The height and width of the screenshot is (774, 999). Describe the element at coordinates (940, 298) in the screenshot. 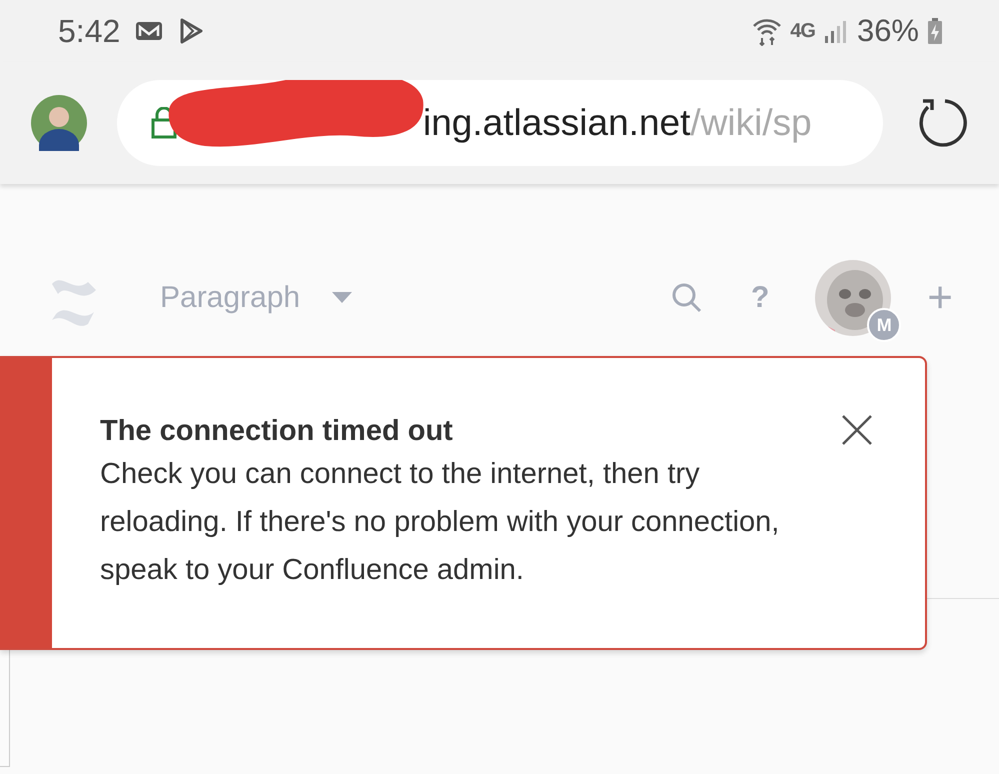

I see `add-button: +` at that location.